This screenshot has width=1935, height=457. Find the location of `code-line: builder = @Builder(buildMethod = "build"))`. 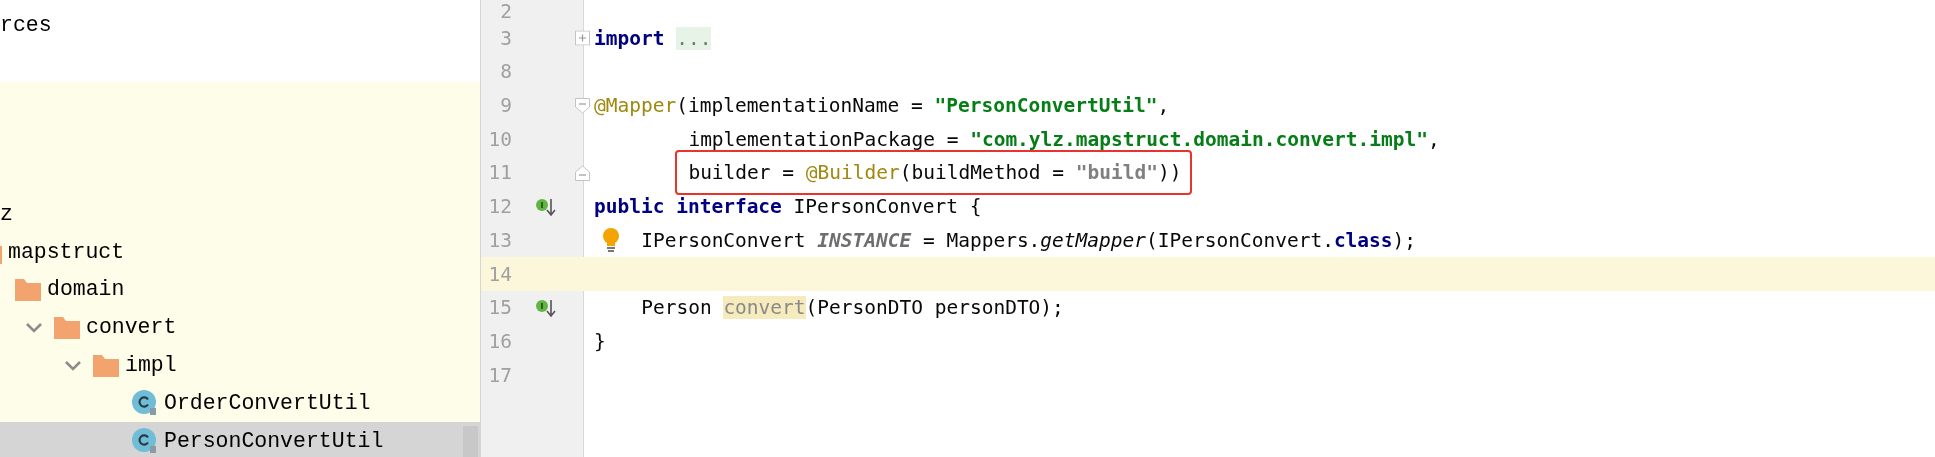

code-line: builder = @Builder(buildMethod = "build")) is located at coordinates (935, 173).